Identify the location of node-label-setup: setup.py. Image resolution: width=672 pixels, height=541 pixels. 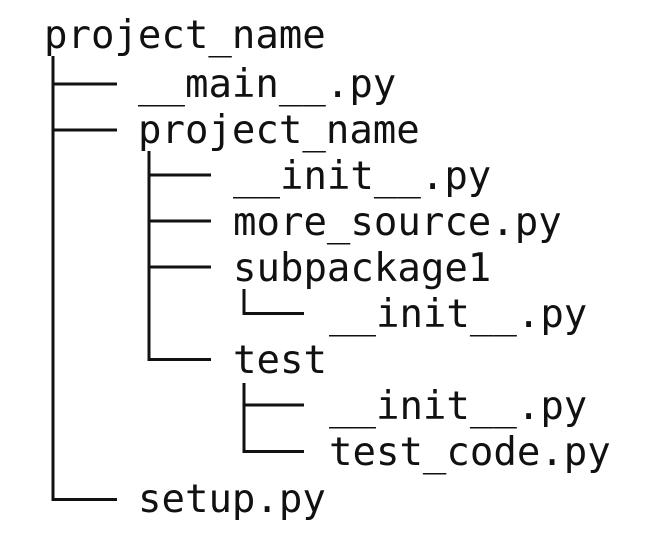
(232, 499).